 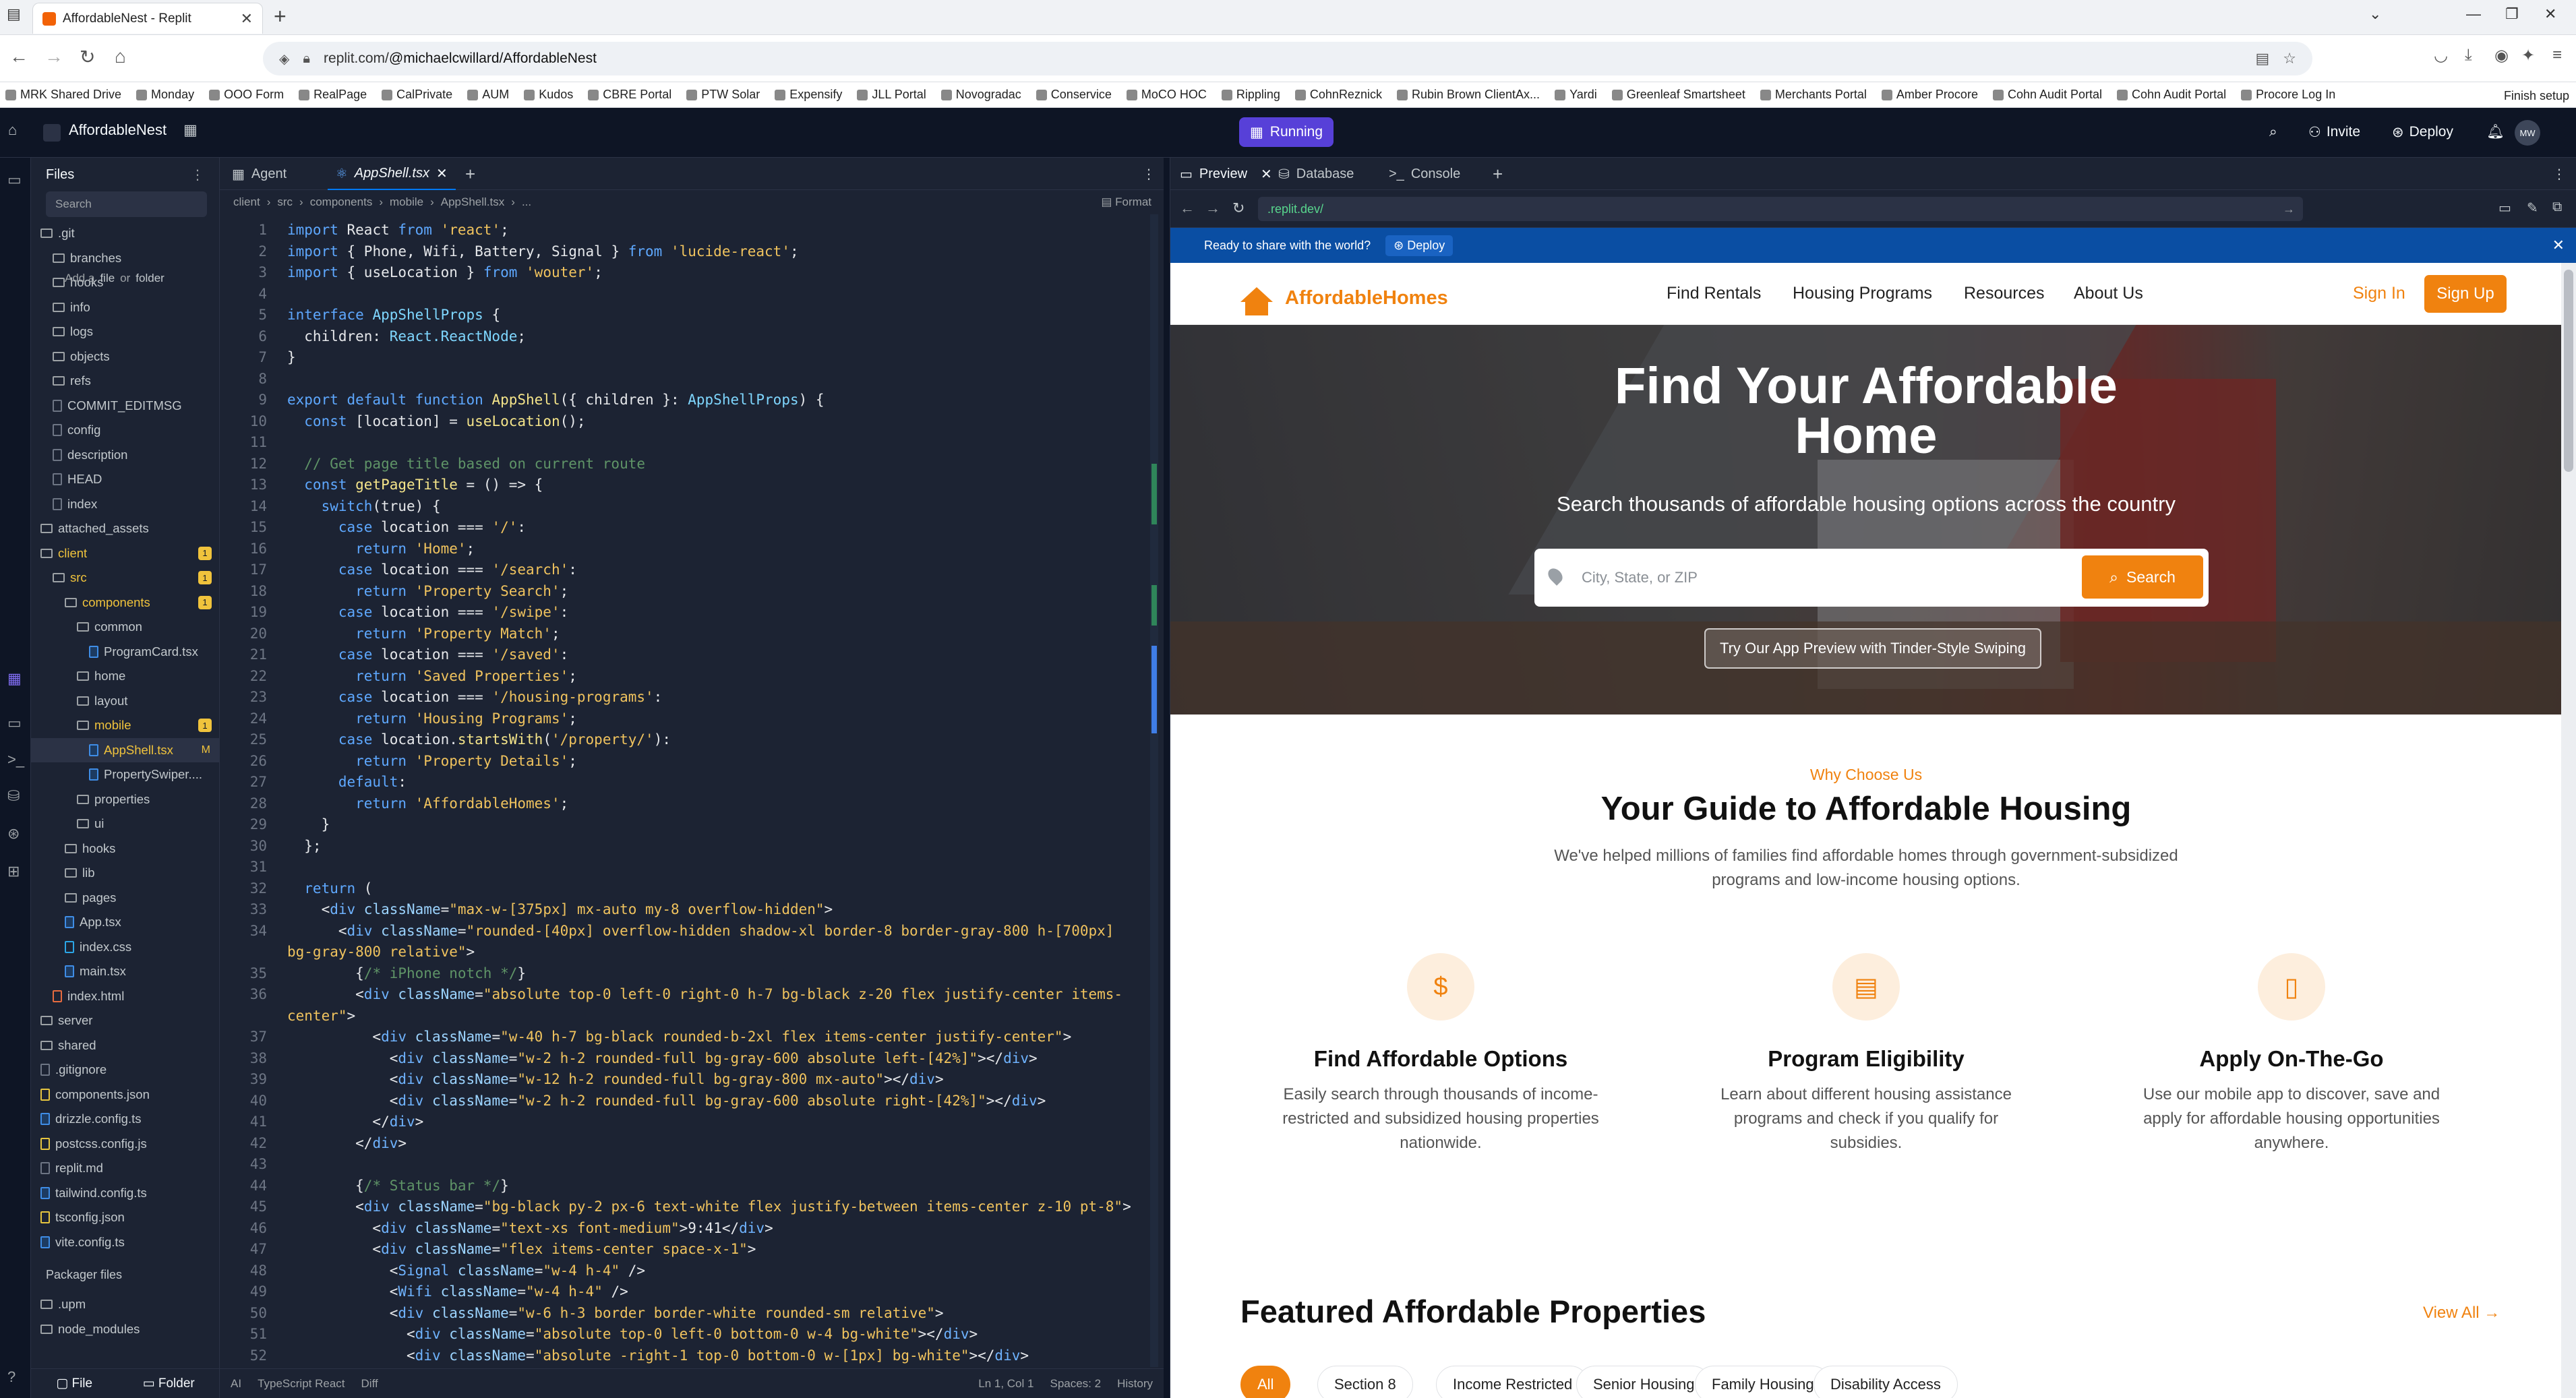 I want to click on avatar: MW, so click(x=2527, y=133).